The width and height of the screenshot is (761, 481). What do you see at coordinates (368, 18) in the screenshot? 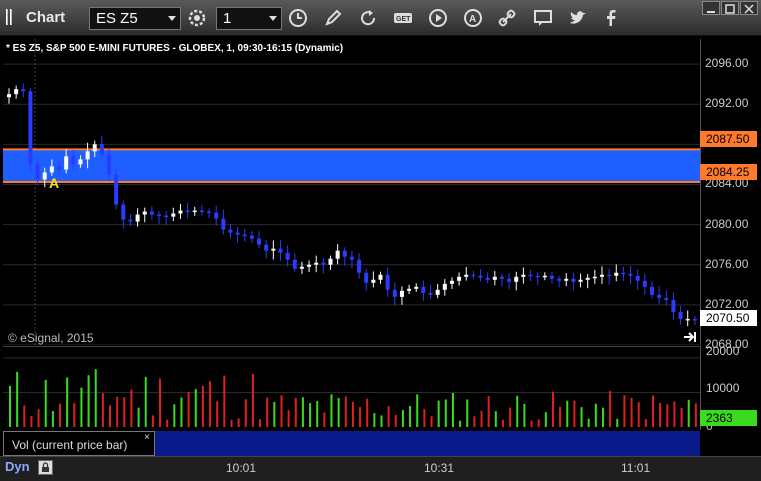
I see `refresh-icon` at bounding box center [368, 18].